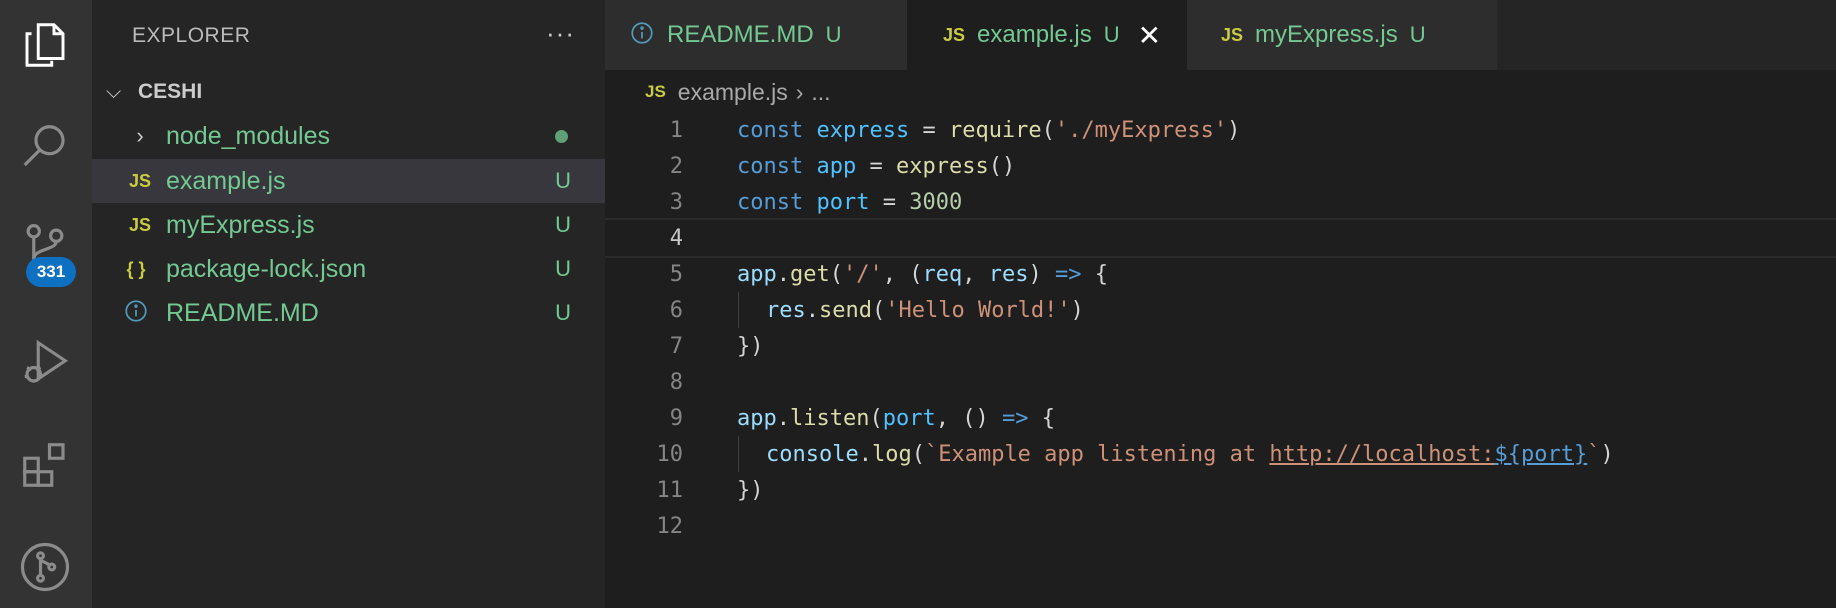 The height and width of the screenshot is (608, 1836). I want to click on tab-myexpress-js: JS myExpress.js U, so click(1342, 35).